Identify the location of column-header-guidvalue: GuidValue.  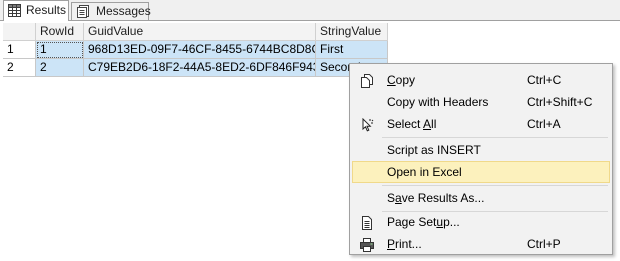
(200, 32).